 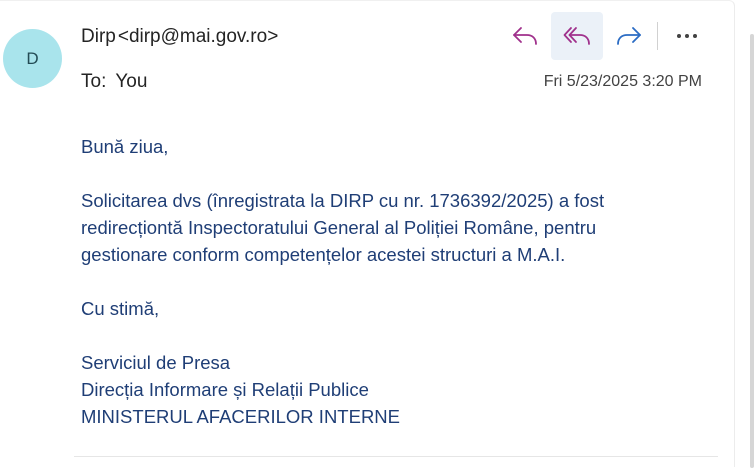 What do you see at coordinates (125, 146) in the screenshot?
I see `greeting: Bună ziua,` at bounding box center [125, 146].